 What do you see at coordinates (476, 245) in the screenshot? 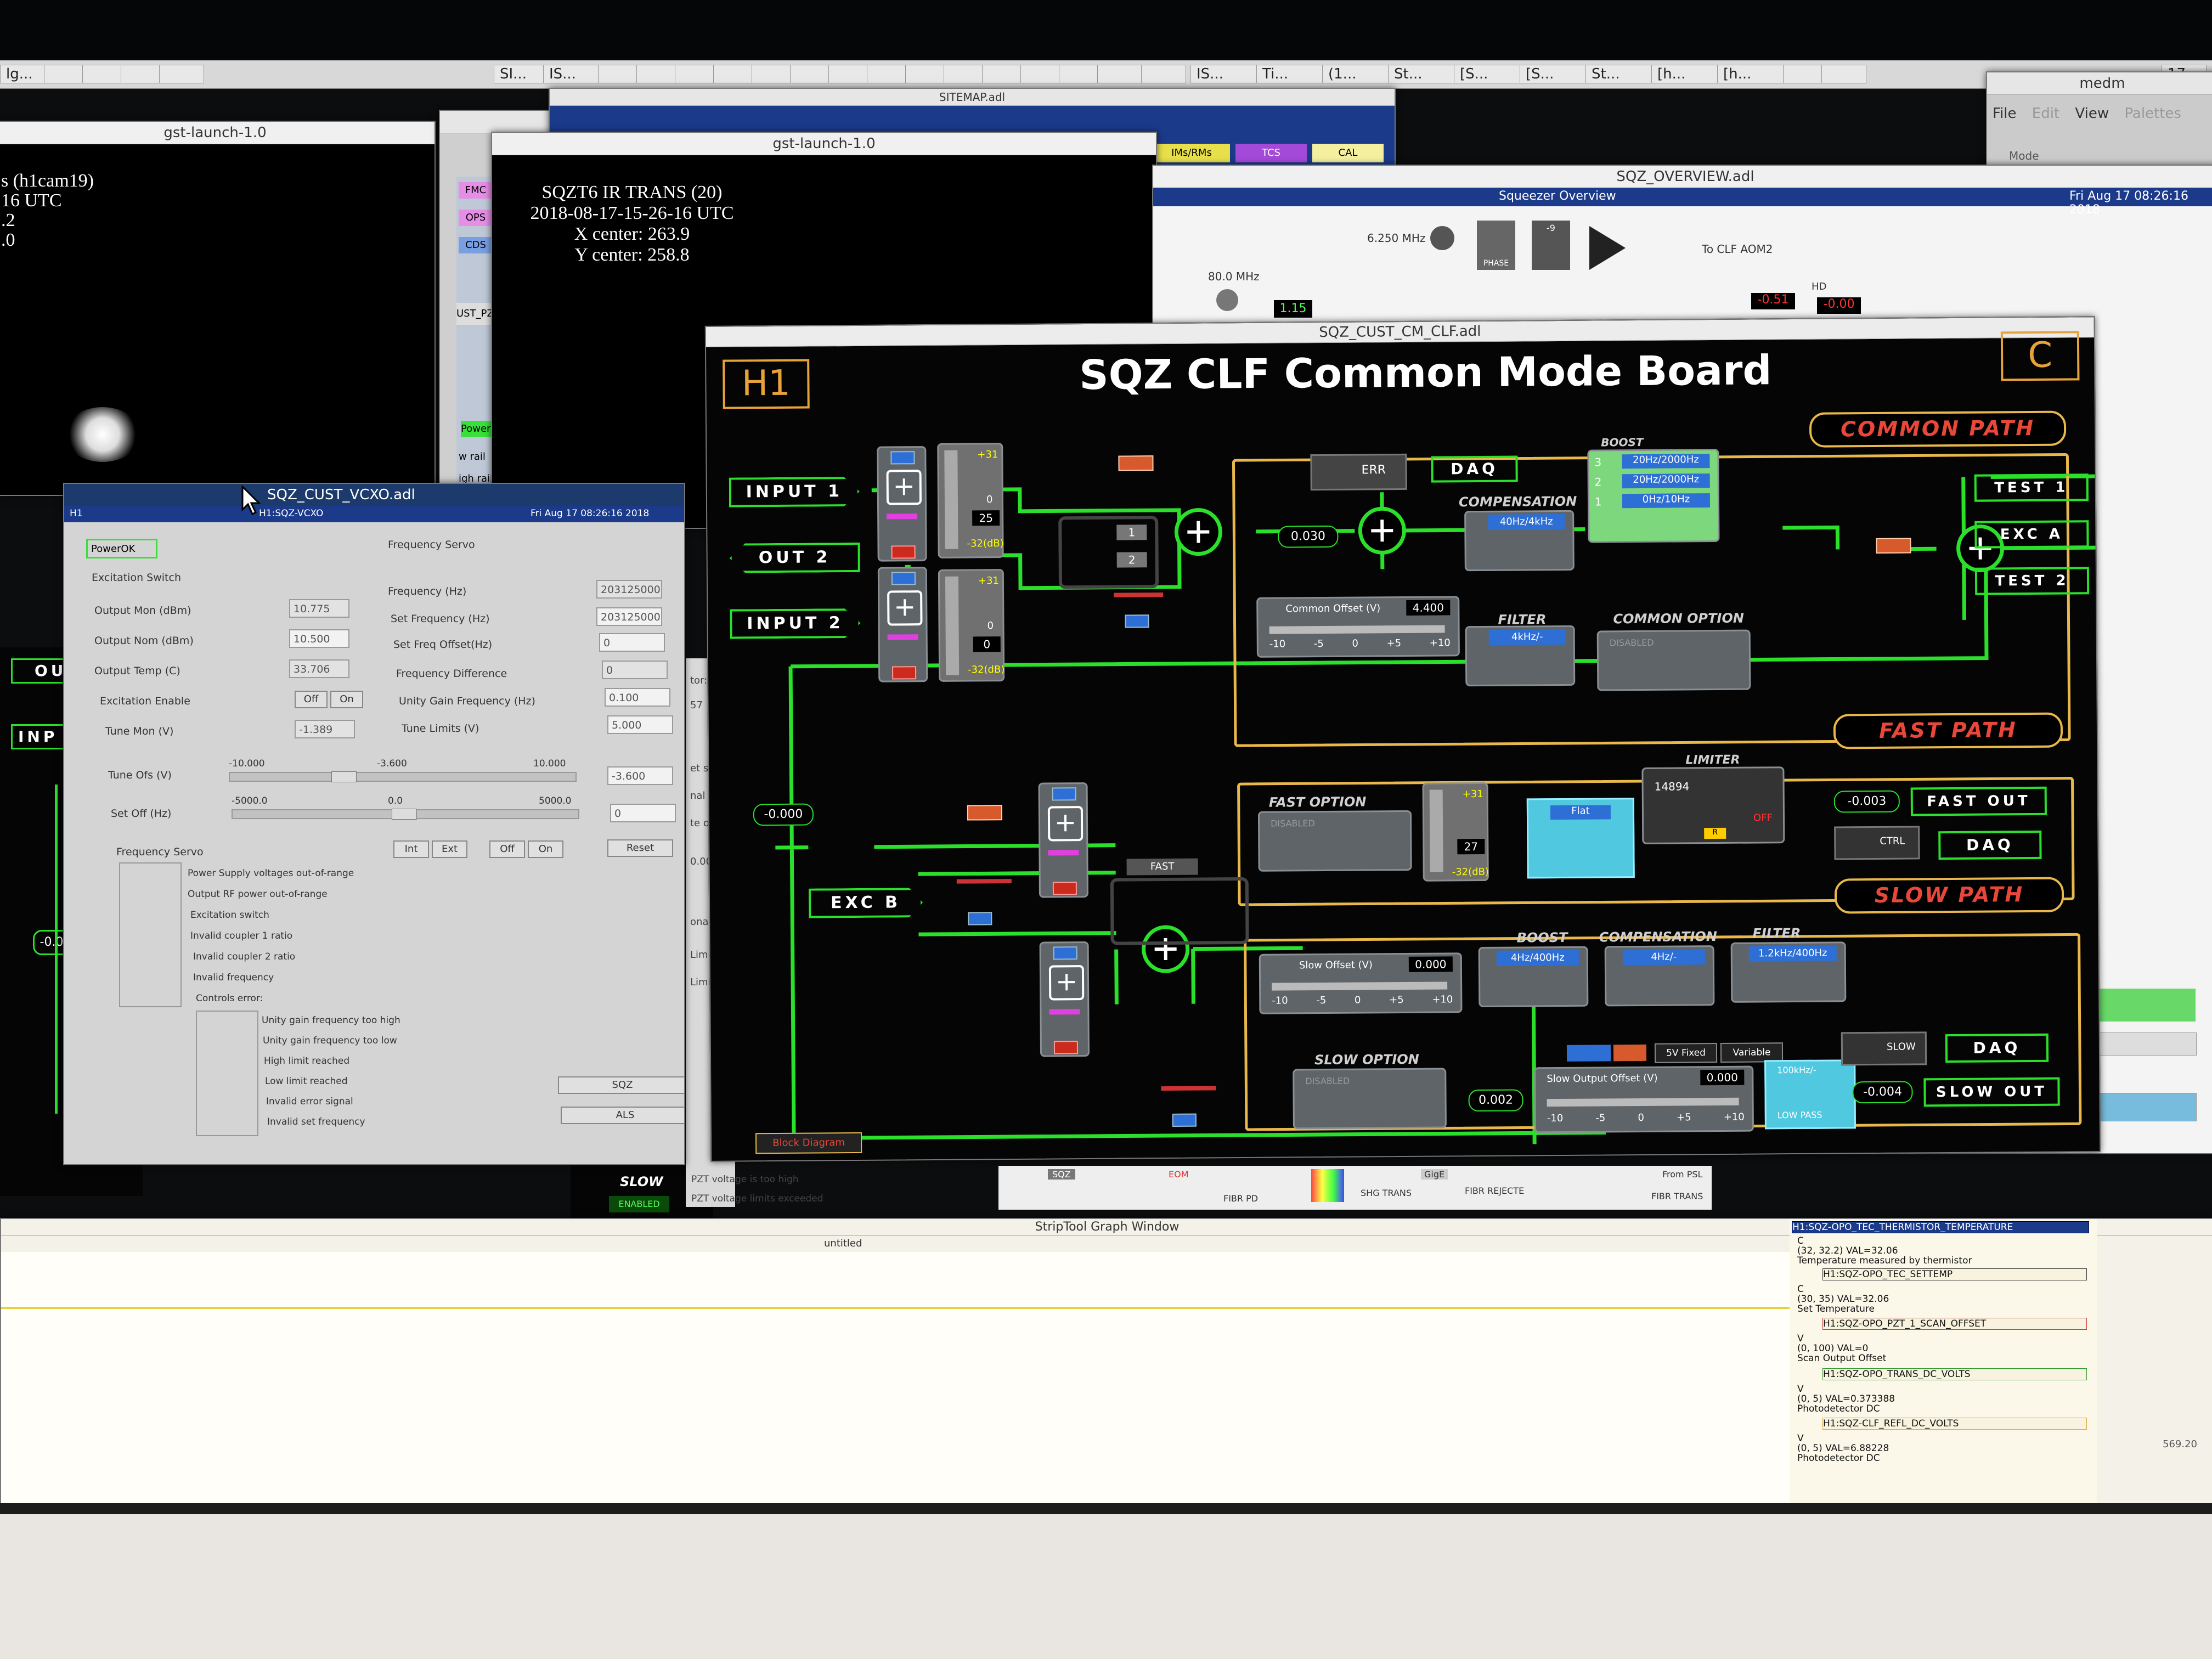
I see `cds-button: CDS` at bounding box center [476, 245].